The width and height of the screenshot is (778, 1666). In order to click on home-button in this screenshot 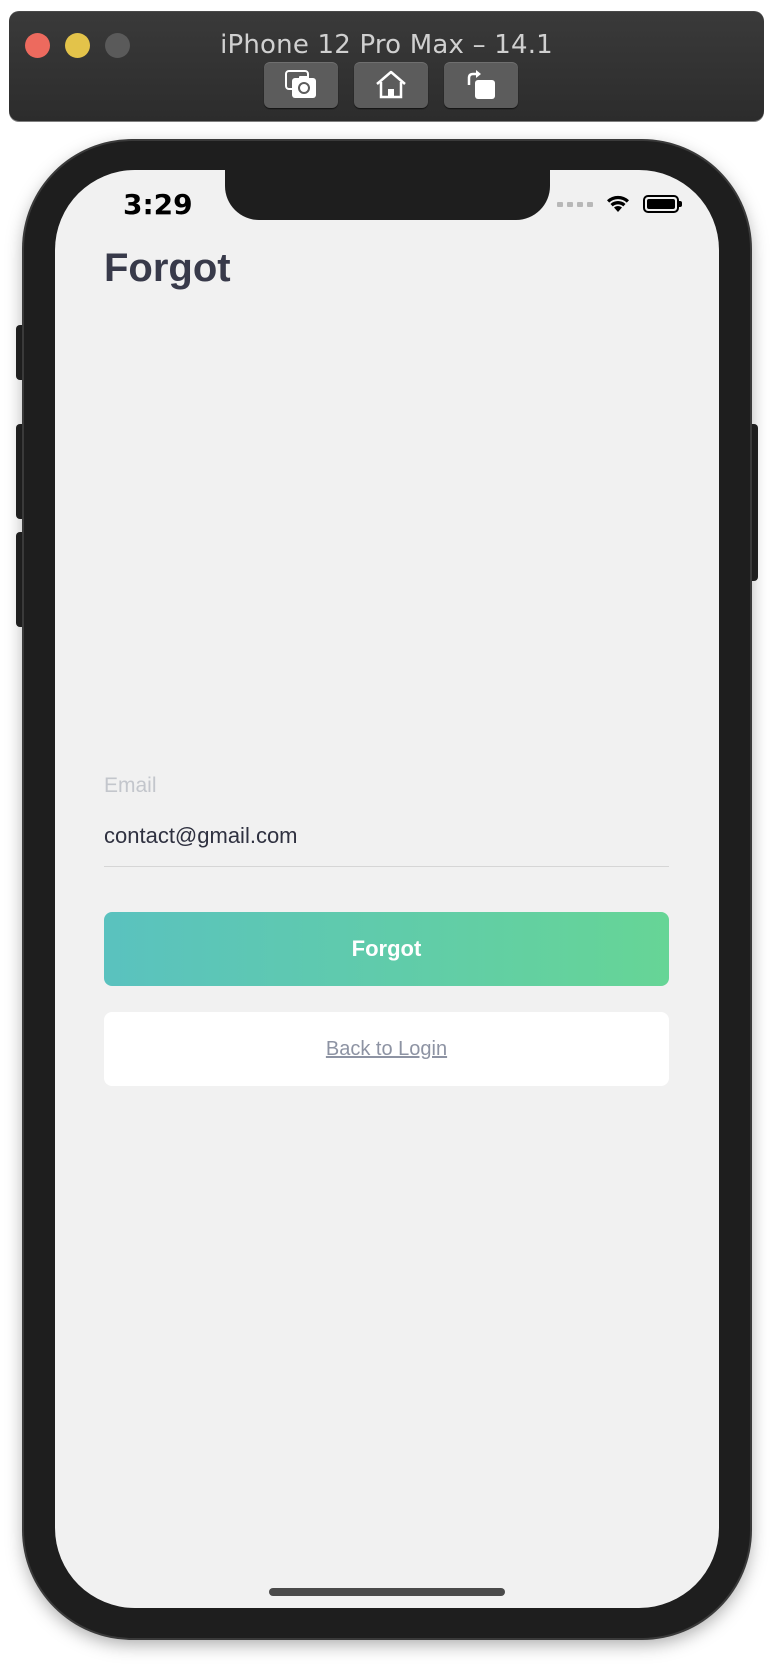, I will do `click(391, 85)`.